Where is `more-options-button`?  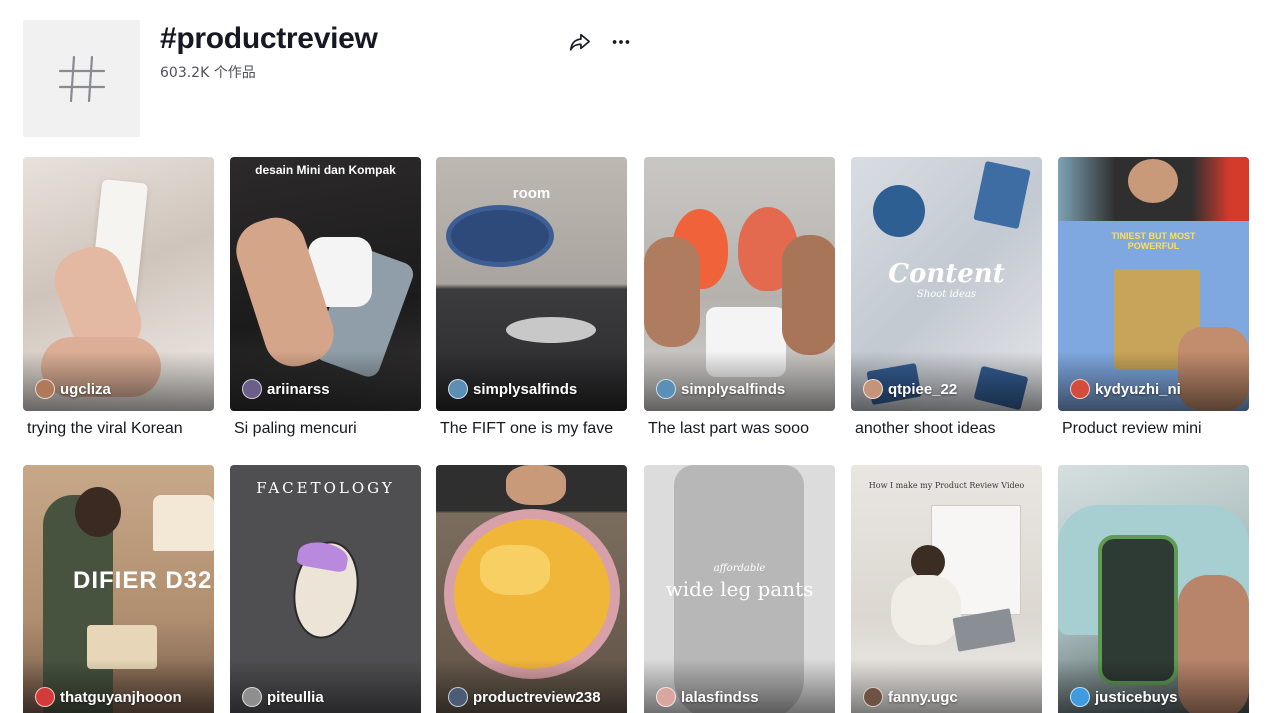 more-options-button is located at coordinates (621, 42).